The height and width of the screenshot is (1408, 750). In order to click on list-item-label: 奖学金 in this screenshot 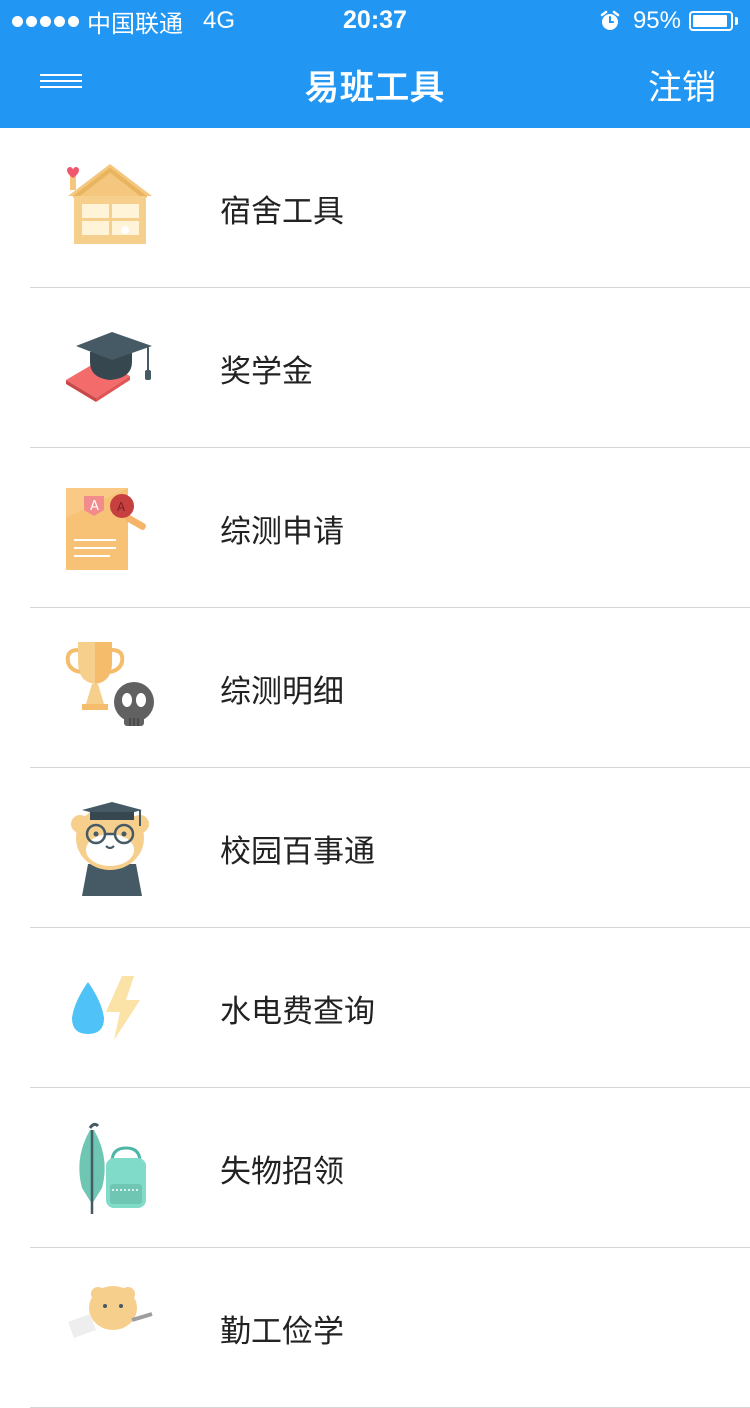, I will do `click(266, 372)`.